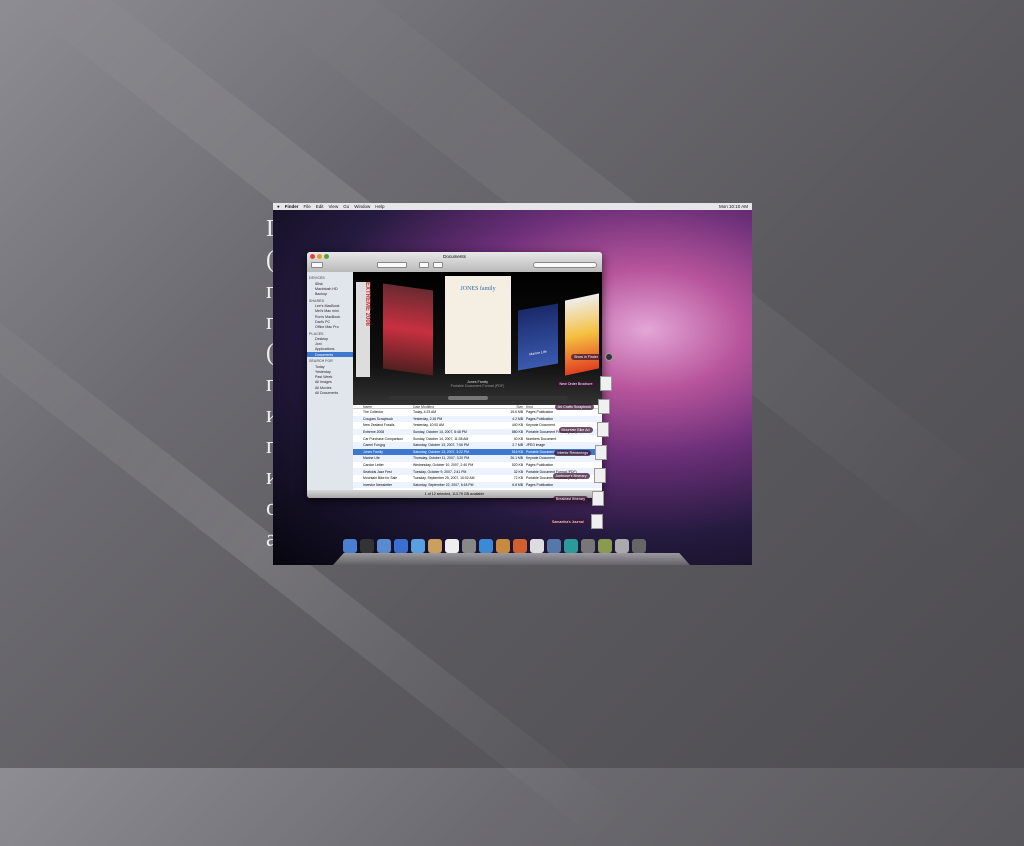  What do you see at coordinates (278, 206) in the screenshot?
I see `apple-menu-icon: ●` at bounding box center [278, 206].